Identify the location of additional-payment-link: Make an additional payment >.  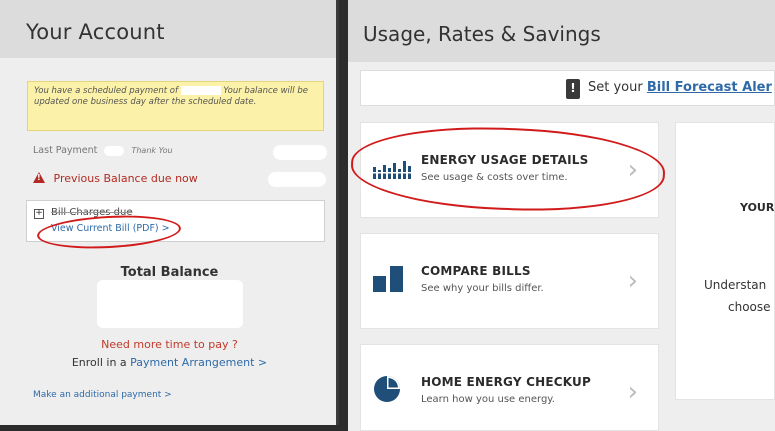
(102, 395).